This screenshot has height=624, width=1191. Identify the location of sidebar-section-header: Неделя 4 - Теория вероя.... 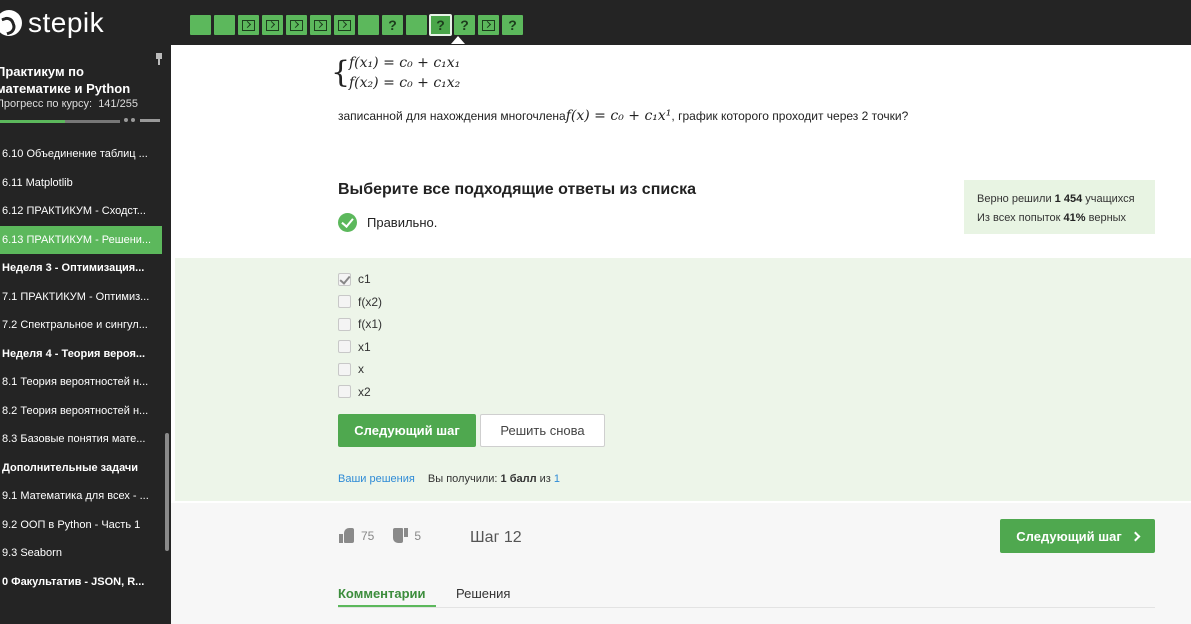
(81, 354).